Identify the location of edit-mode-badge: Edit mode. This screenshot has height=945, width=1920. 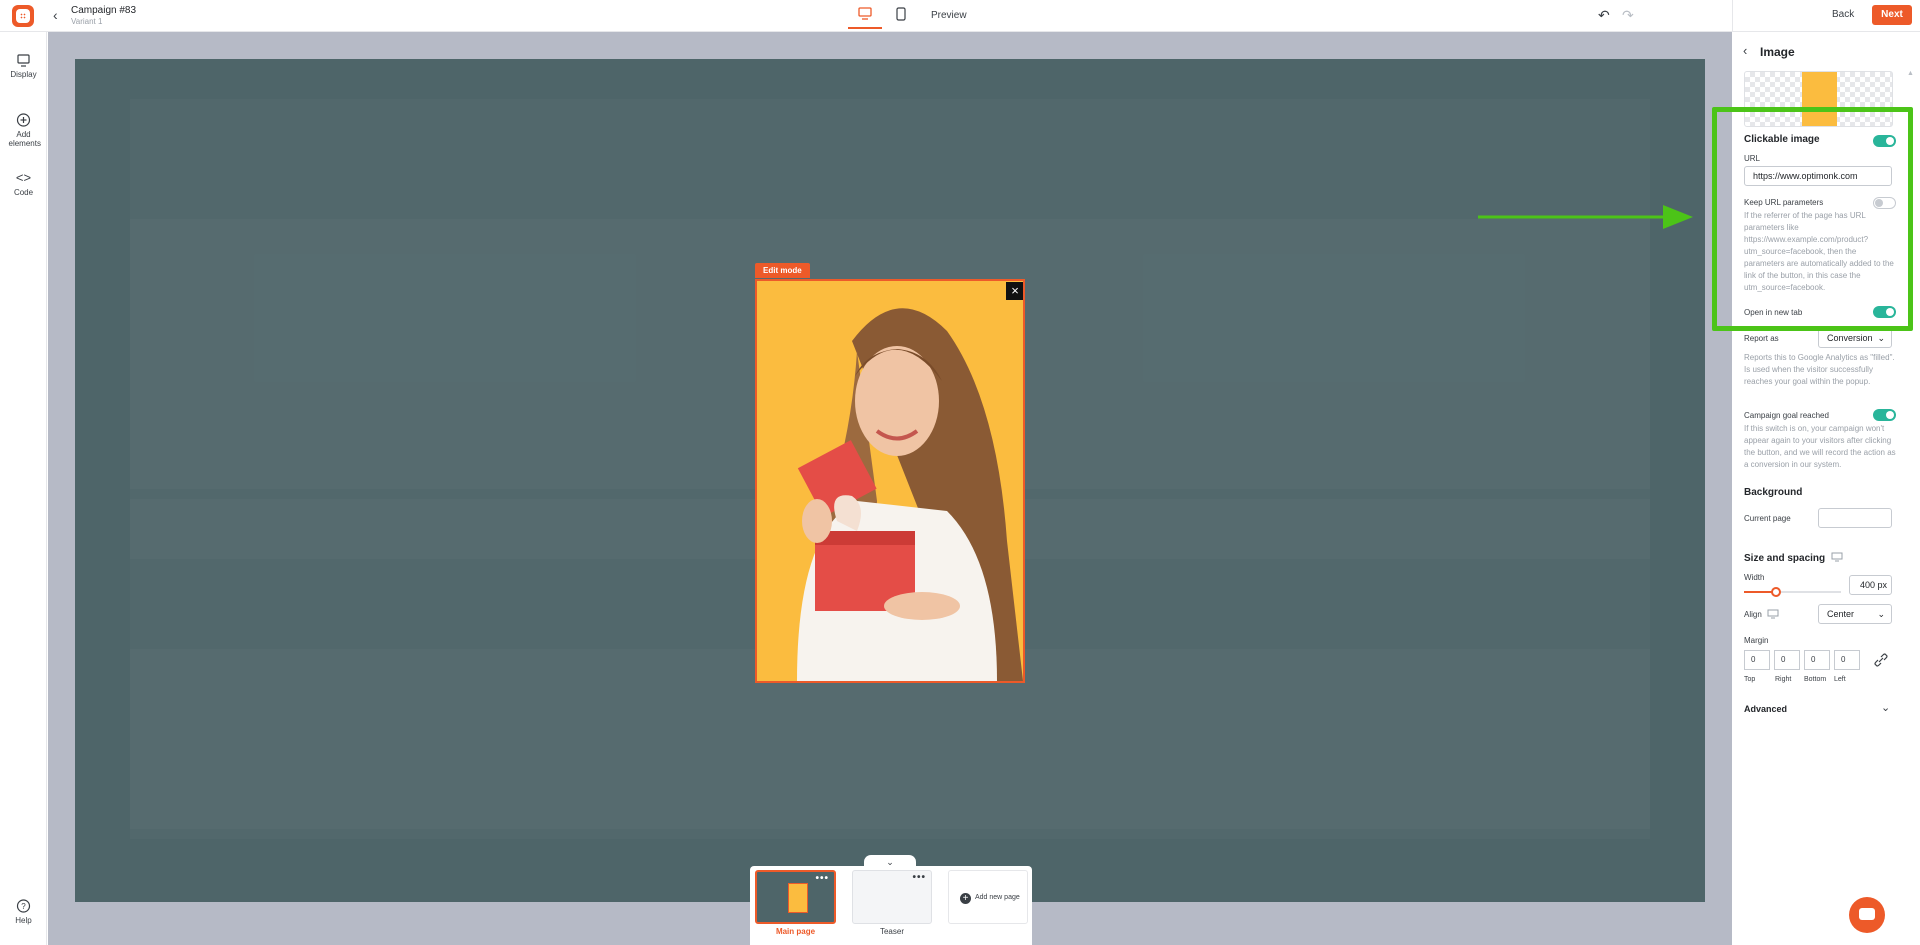
(782, 270).